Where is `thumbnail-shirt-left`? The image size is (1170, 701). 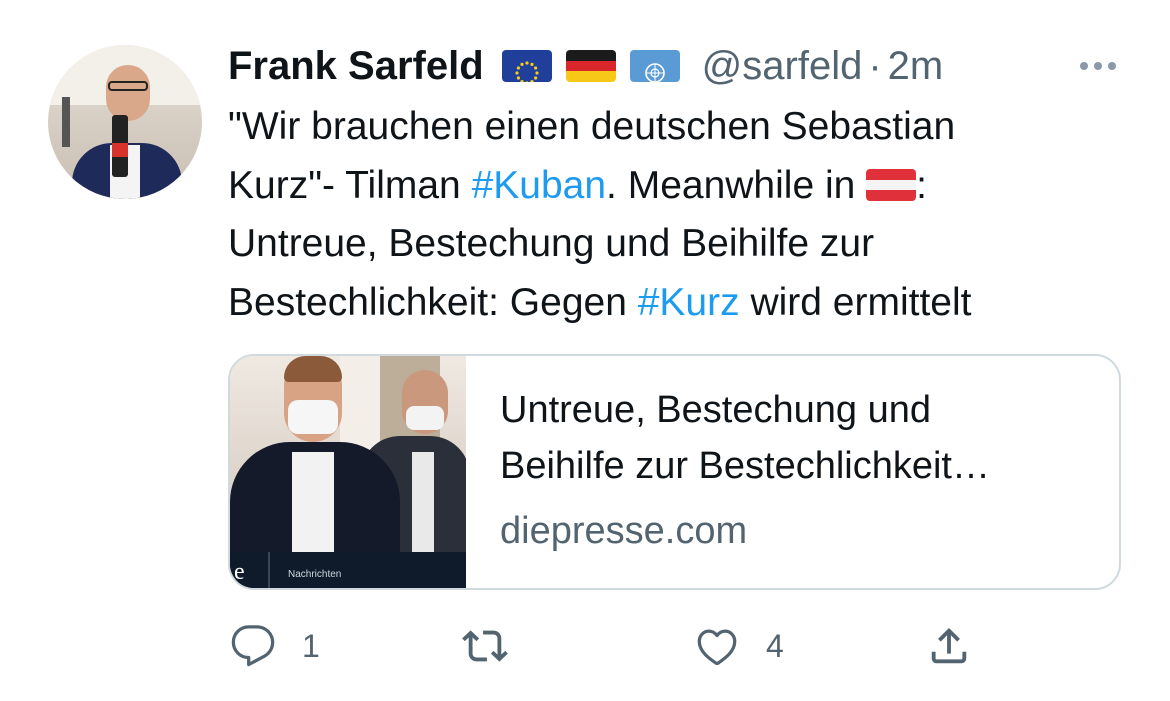
thumbnail-shirt-left is located at coordinates (313, 502).